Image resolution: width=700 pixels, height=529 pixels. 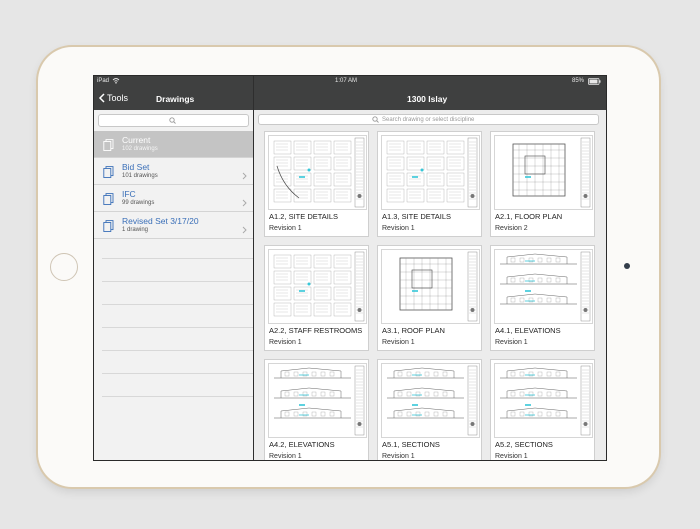 I want to click on drawing-card: A2.2, STAFF RESTROOMS Revision 1, so click(x=316, y=298).